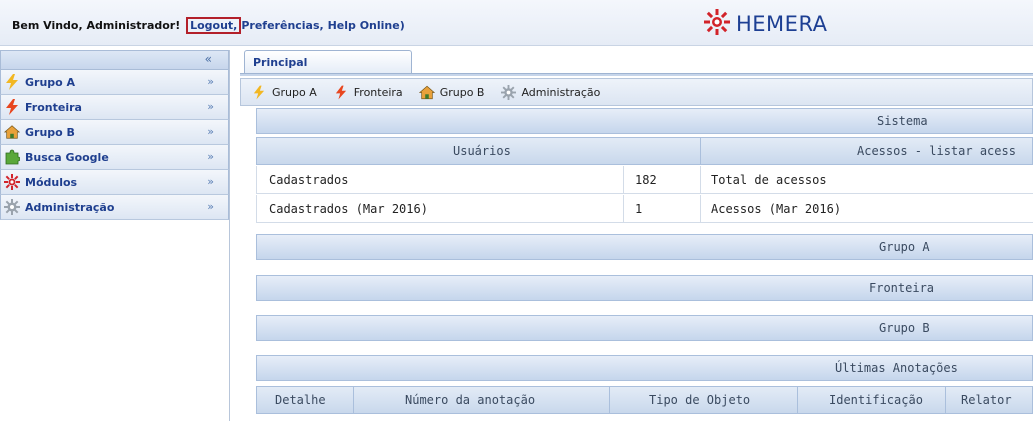 Image resolution: width=1033 pixels, height=421 pixels. Describe the element at coordinates (462, 92) in the screenshot. I see `toolbar-label: Grupo B` at that location.